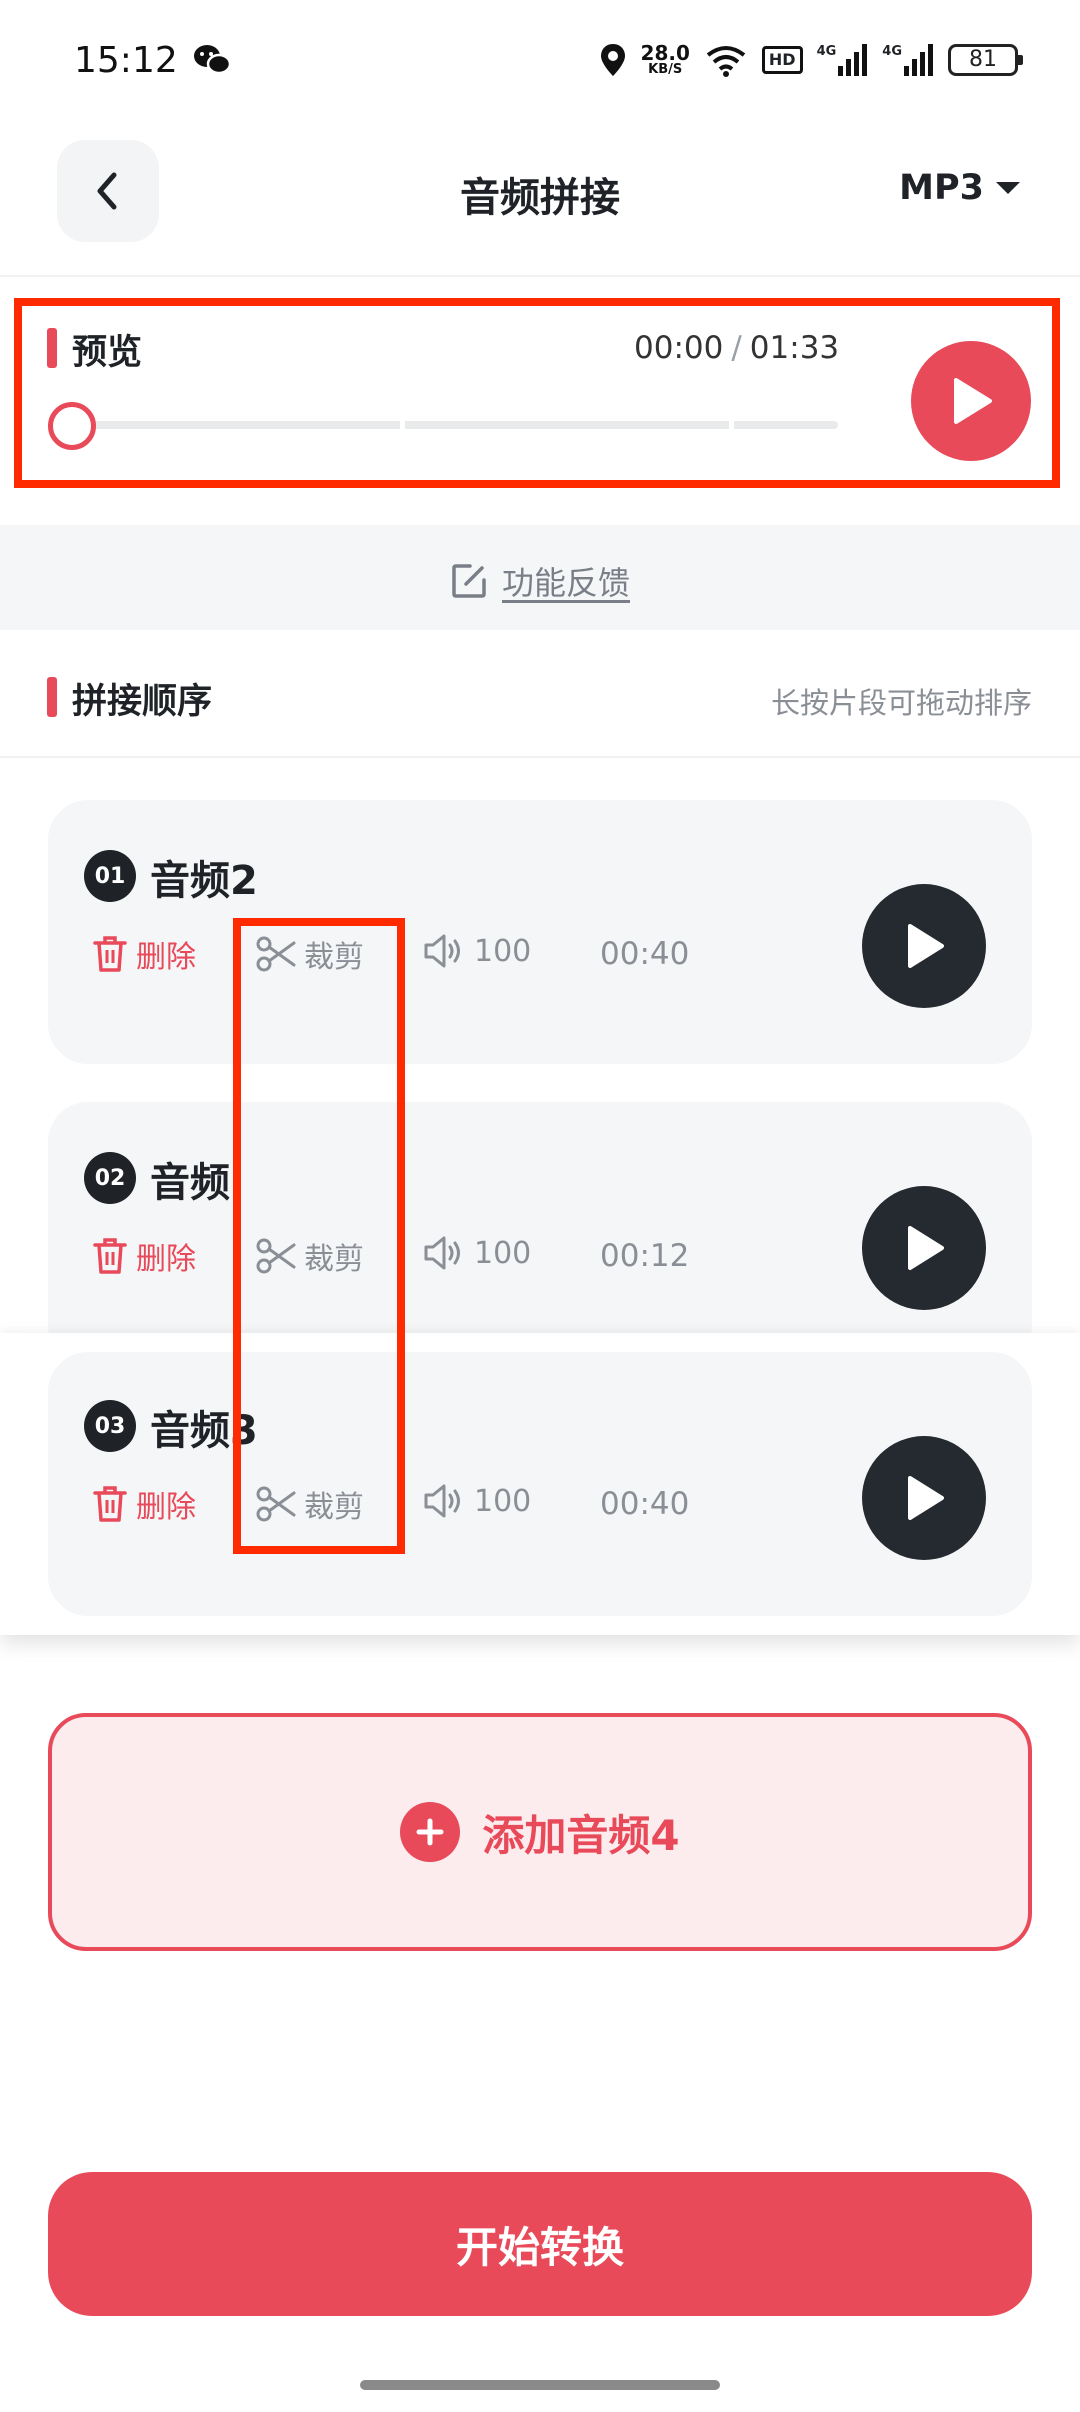 Image resolution: width=1080 pixels, height=2412 pixels. What do you see at coordinates (901, 703) in the screenshot?
I see `order-hint: 长按片段可拖动排序` at bounding box center [901, 703].